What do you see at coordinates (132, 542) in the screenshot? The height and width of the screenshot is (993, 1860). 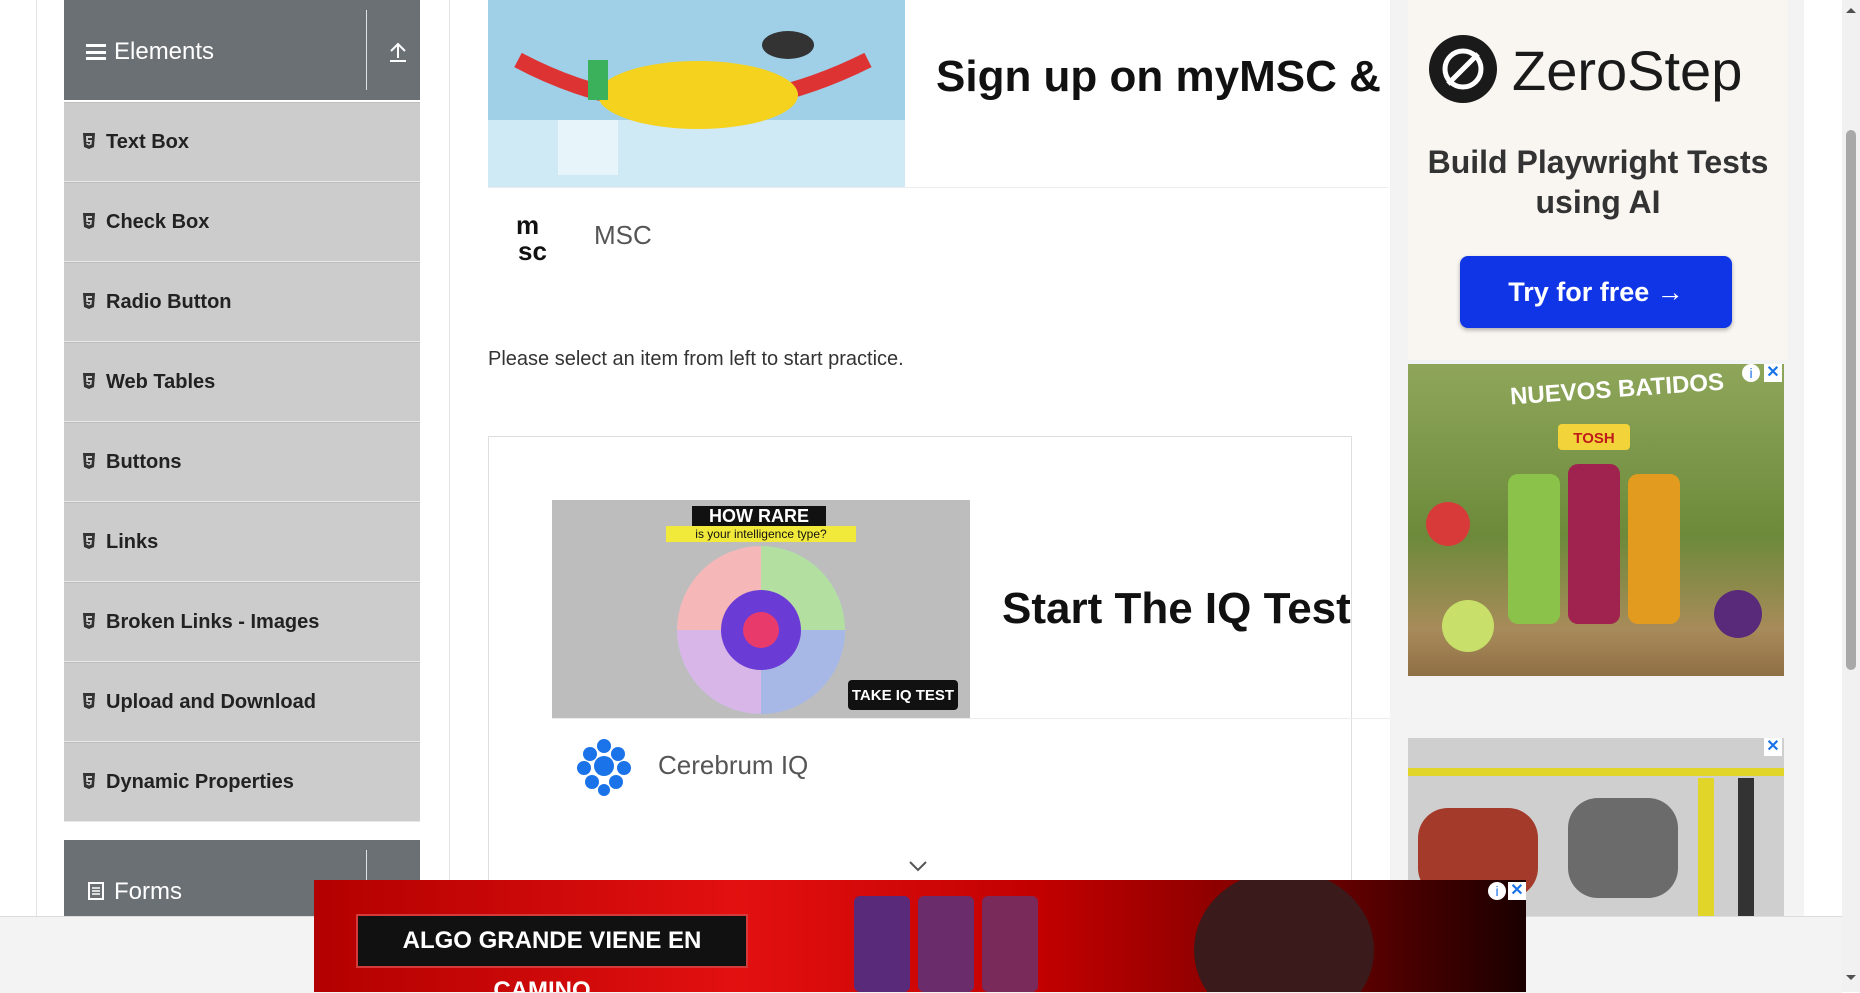 I see `sidebar-item-label: Links` at bounding box center [132, 542].